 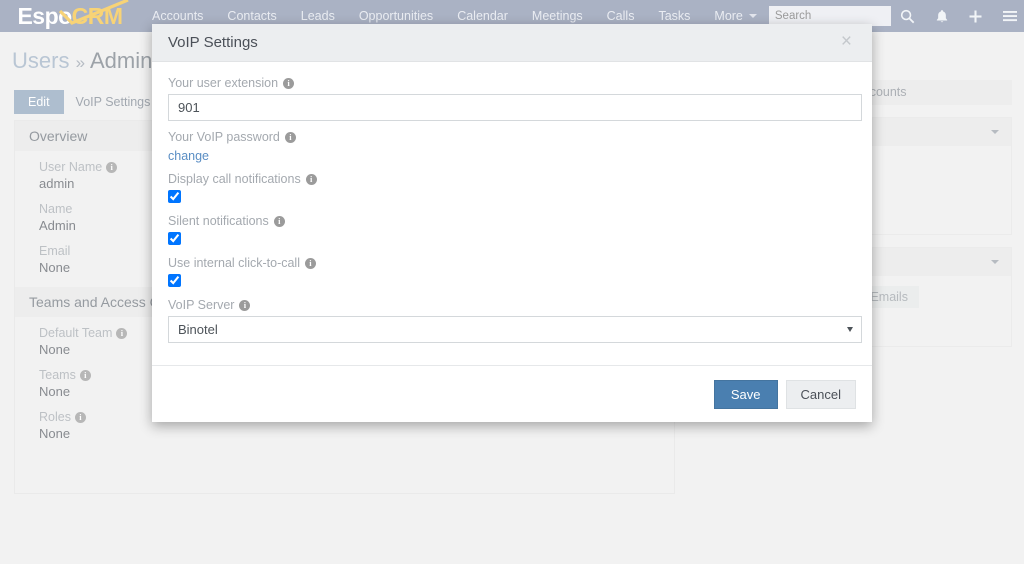 I want to click on field-label-wrap: Your user extension i, so click(x=512, y=83).